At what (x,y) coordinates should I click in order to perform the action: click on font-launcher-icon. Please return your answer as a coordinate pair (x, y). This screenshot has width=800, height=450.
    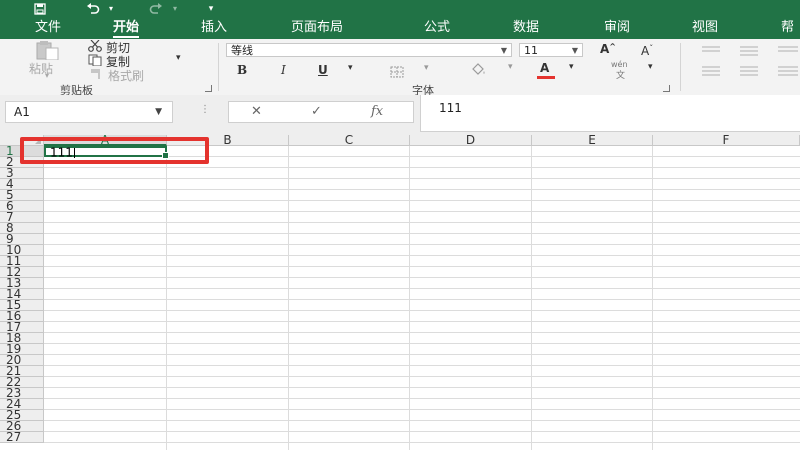
    Looking at the image, I should click on (666, 88).